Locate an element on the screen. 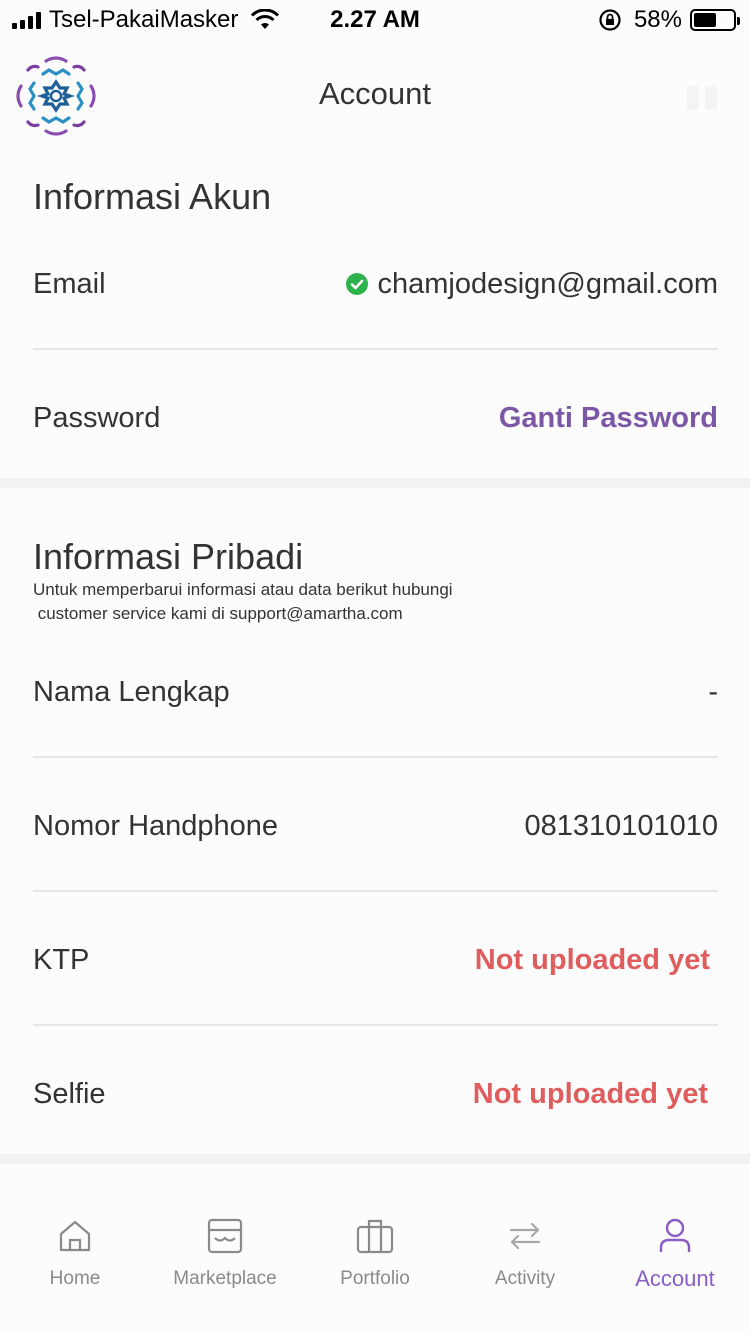 This screenshot has width=750, height=1334. status-right: 58% is located at coordinates (669, 20).